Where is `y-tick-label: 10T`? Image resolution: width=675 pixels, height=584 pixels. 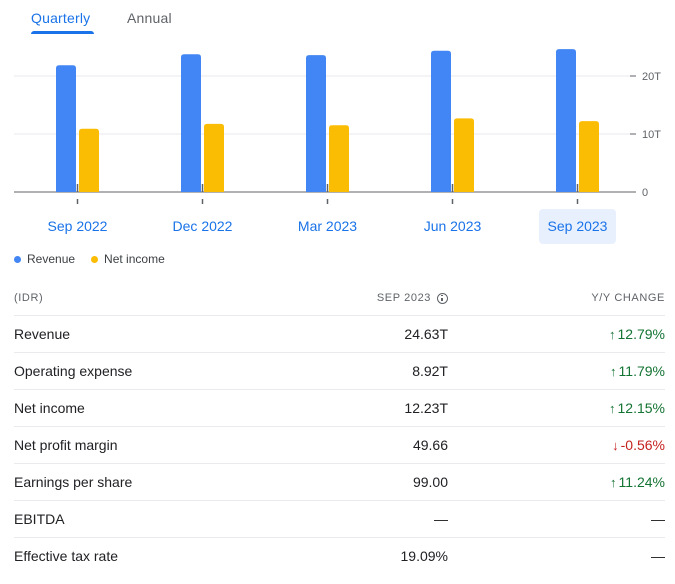
y-tick-label: 10T is located at coordinates (651, 135).